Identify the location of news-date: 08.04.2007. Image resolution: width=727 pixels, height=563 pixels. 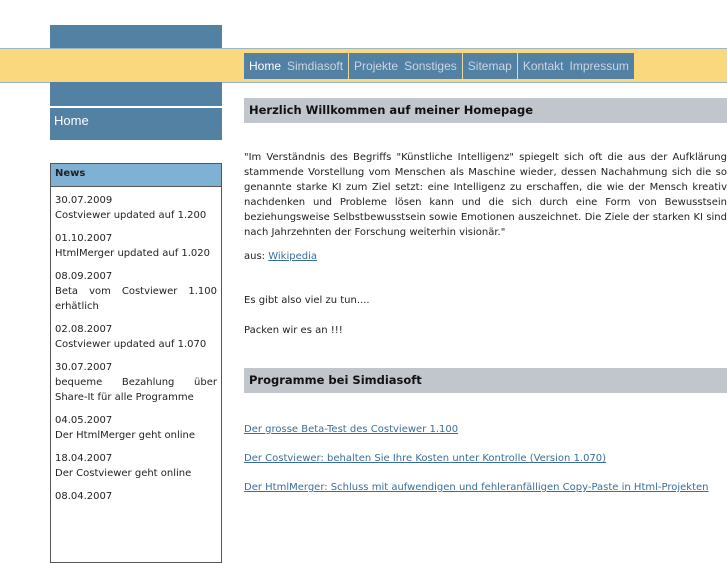
(84, 496).